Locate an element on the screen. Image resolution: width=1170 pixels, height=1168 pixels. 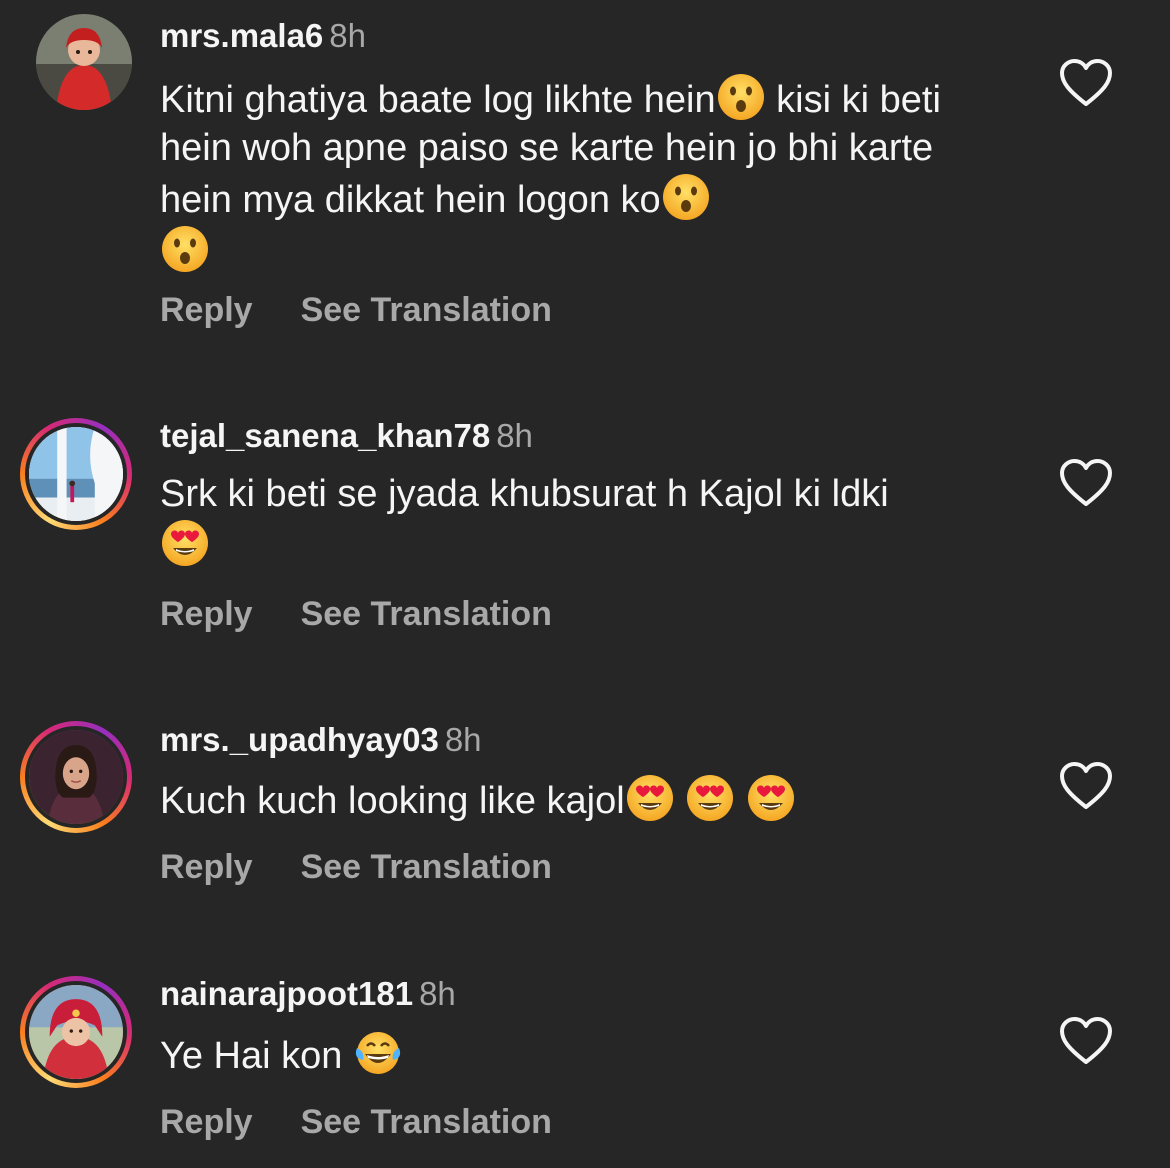
comment-header: mrs._upadhyay03 8h is located at coordinates (321, 740).